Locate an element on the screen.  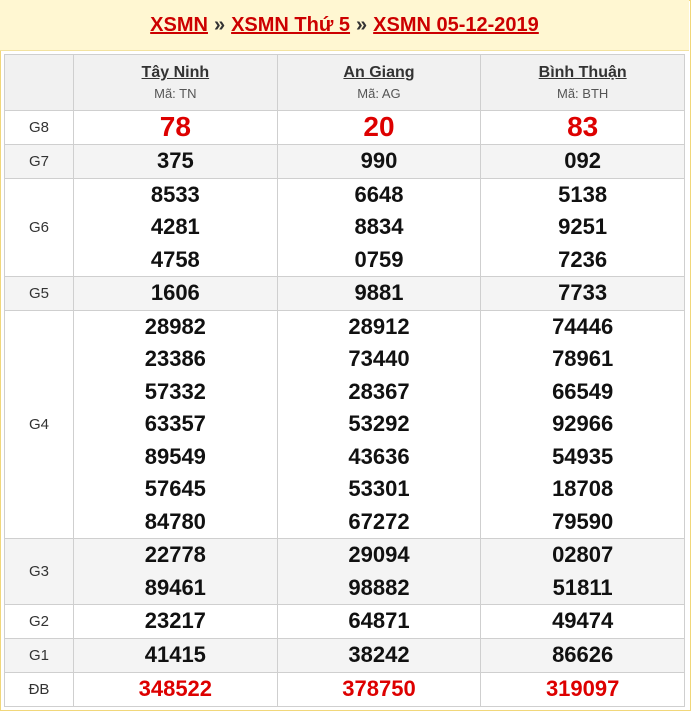
province-name-link: An Giang is located at coordinates (379, 73).